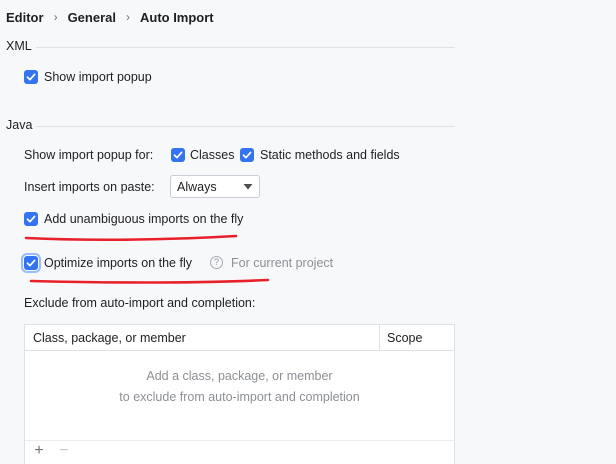 The width and height of the screenshot is (616, 464). What do you see at coordinates (248, 187) in the screenshot?
I see `chevron-down-icon` at bounding box center [248, 187].